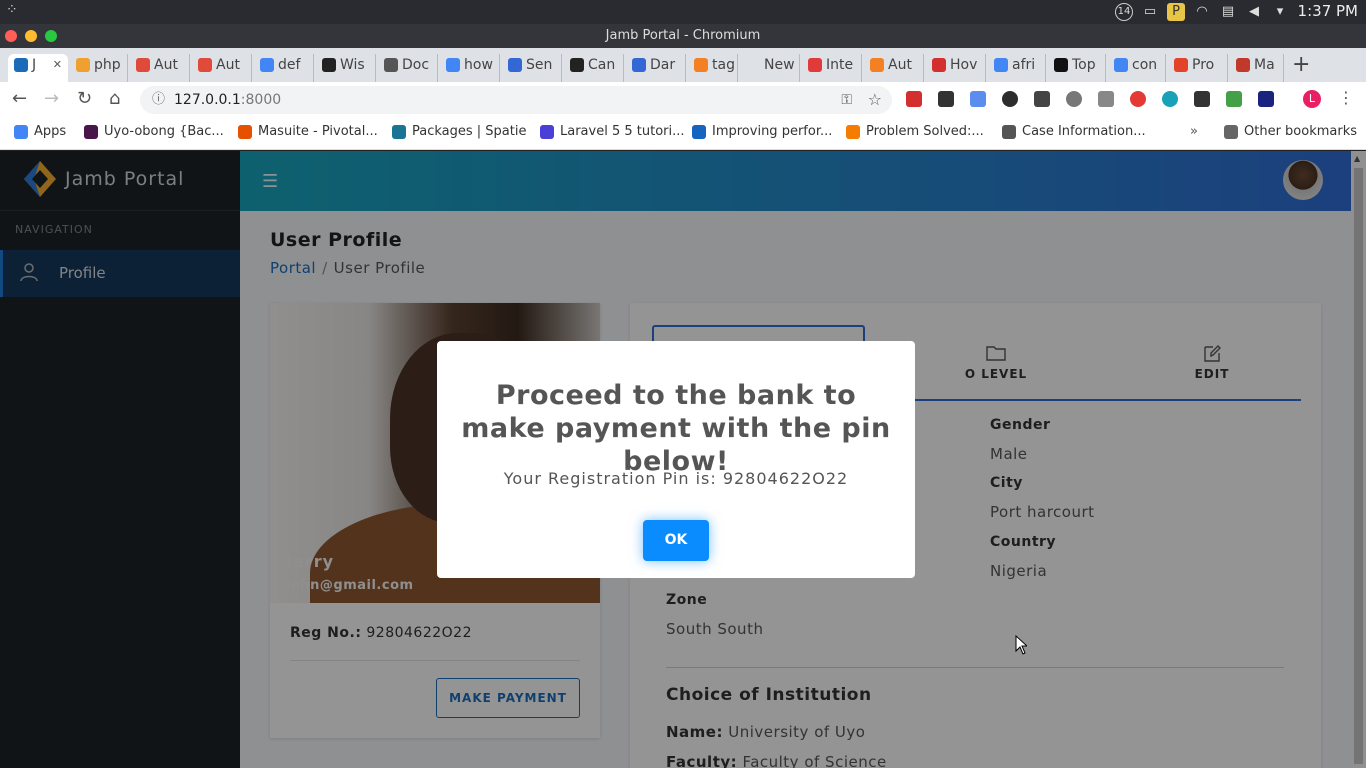 This screenshot has height=768, width=1366. I want to click on back-icon: ←, so click(19, 98).